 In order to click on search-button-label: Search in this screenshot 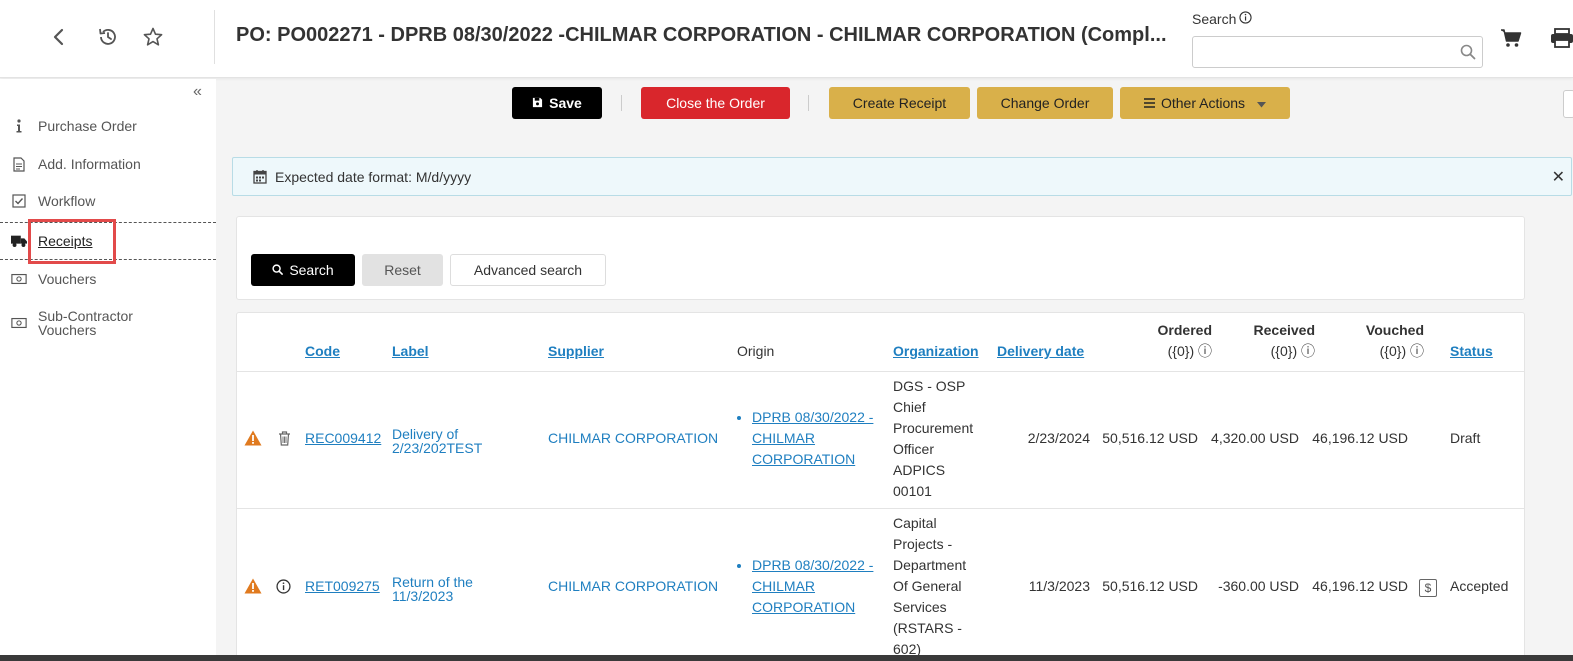, I will do `click(311, 270)`.